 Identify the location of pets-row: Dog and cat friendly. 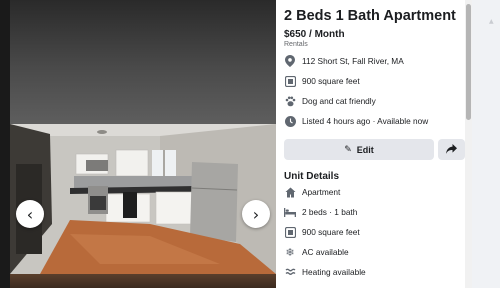
(330, 101).